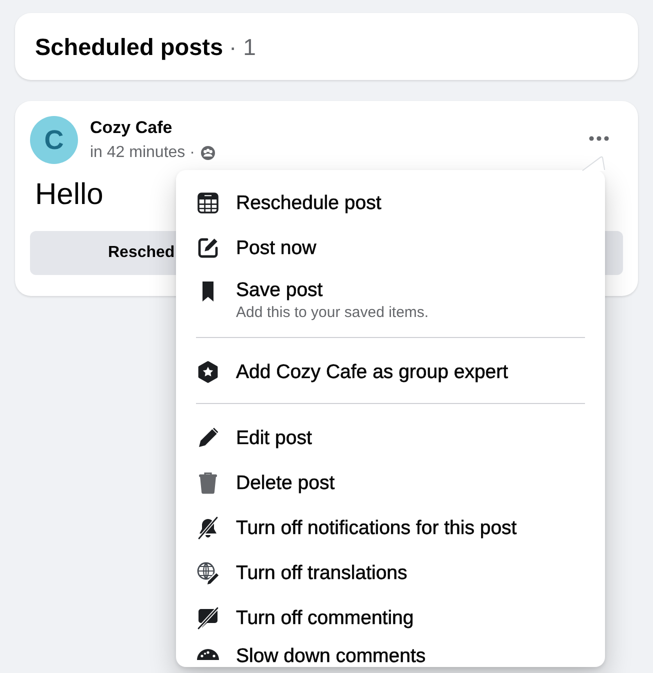 The height and width of the screenshot is (673, 653). What do you see at coordinates (207, 153) in the screenshot?
I see `group-icon` at bounding box center [207, 153].